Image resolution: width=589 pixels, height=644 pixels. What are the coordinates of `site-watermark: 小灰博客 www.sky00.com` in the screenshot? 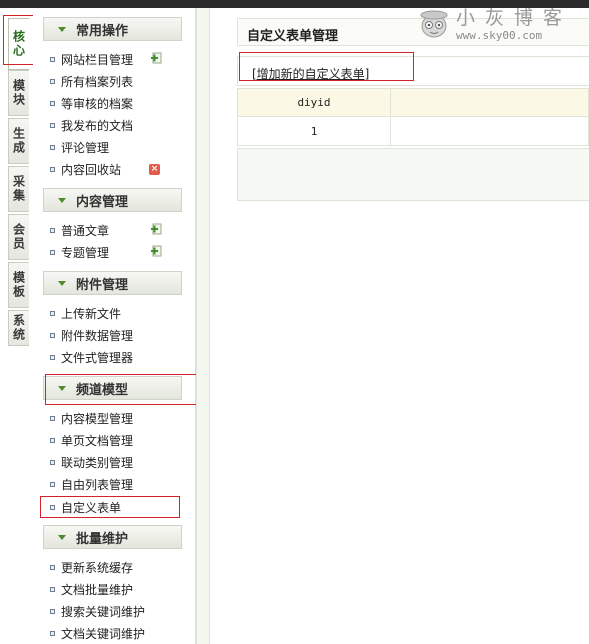 It's located at (501, 23).